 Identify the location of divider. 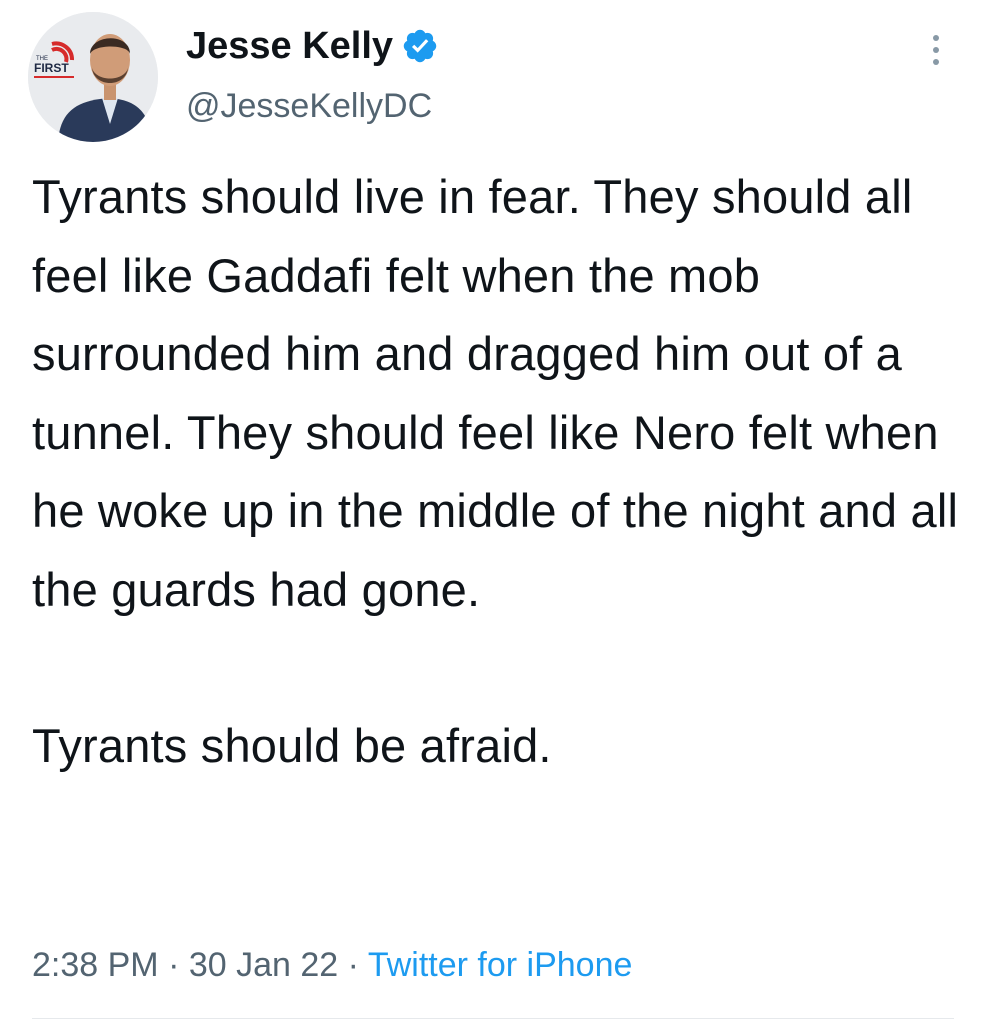
(493, 1018).